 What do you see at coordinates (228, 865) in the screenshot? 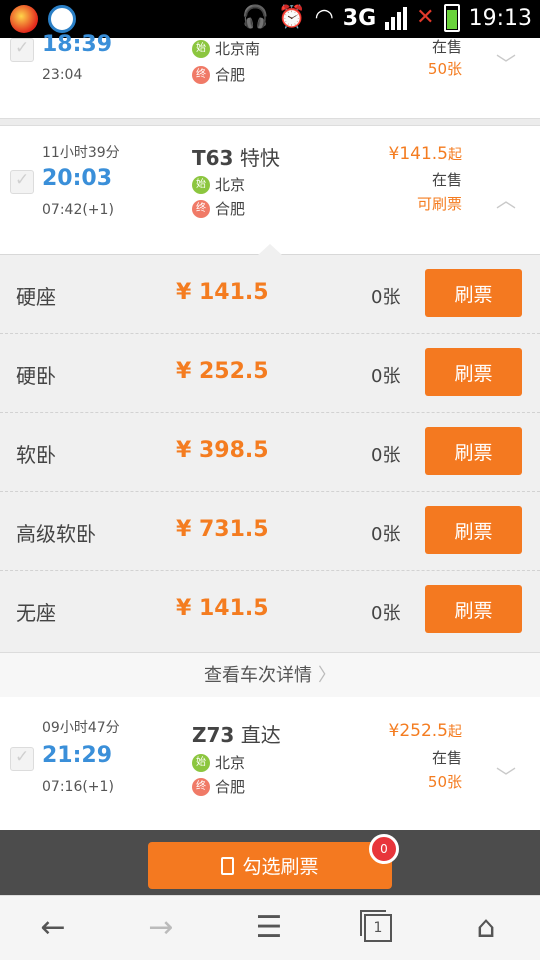
I see `ticket-icon` at bounding box center [228, 865].